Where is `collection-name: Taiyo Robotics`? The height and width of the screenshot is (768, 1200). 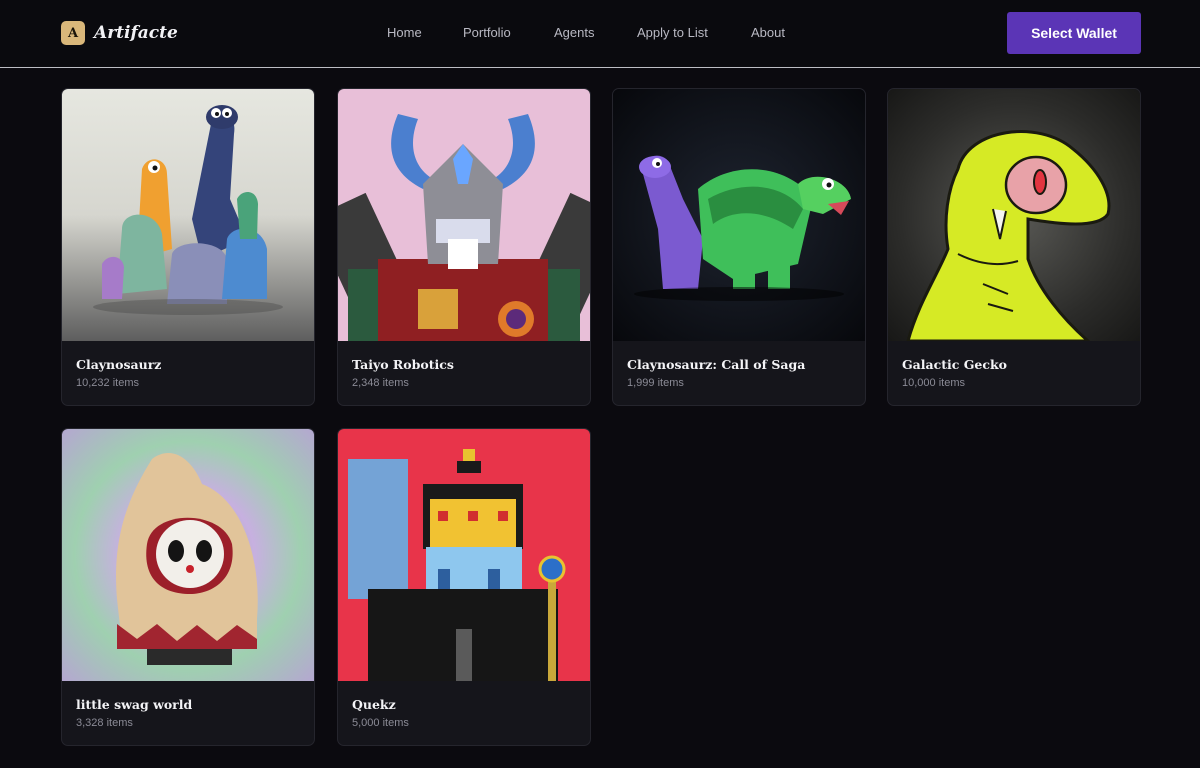 collection-name: Taiyo Robotics is located at coordinates (403, 364).